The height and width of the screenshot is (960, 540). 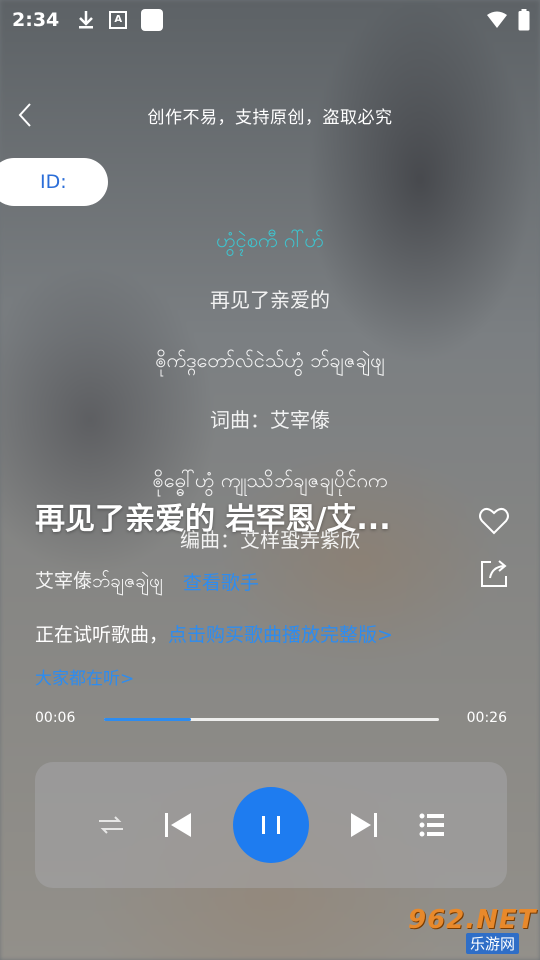 What do you see at coordinates (118, 20) in the screenshot?
I see `a-badge-icon: A` at bounding box center [118, 20].